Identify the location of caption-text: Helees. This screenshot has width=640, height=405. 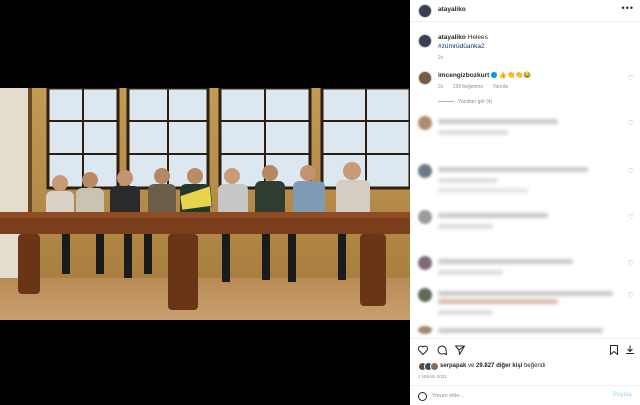
(477, 37).